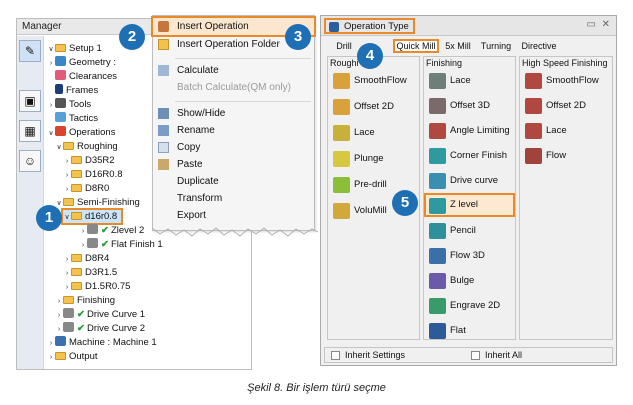 The width and height of the screenshot is (633, 405). Describe the element at coordinates (458, 106) in the screenshot. I see `op-offset-3d: Offset 3D` at that location.